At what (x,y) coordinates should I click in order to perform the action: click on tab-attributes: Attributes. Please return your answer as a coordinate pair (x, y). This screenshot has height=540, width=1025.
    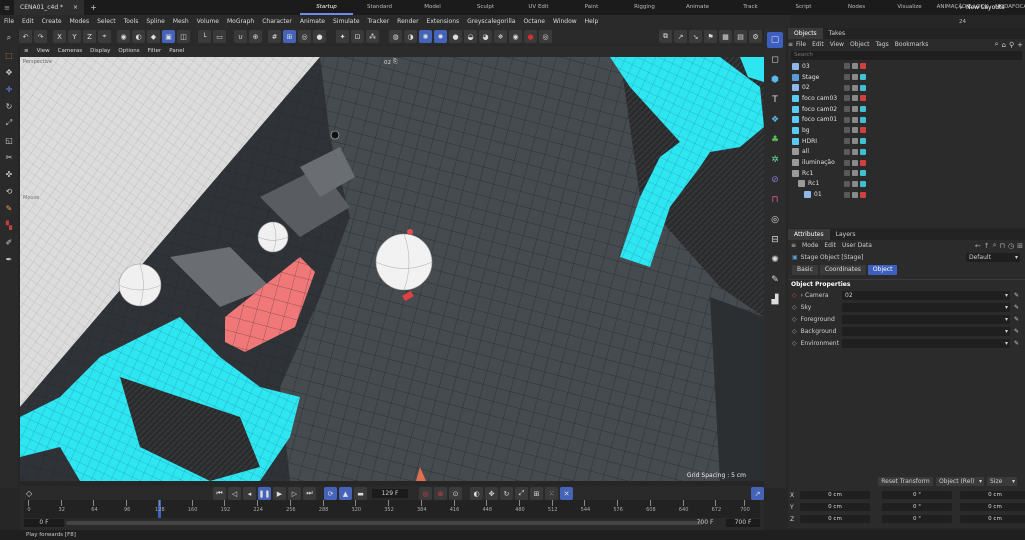
    Looking at the image, I should click on (809, 234).